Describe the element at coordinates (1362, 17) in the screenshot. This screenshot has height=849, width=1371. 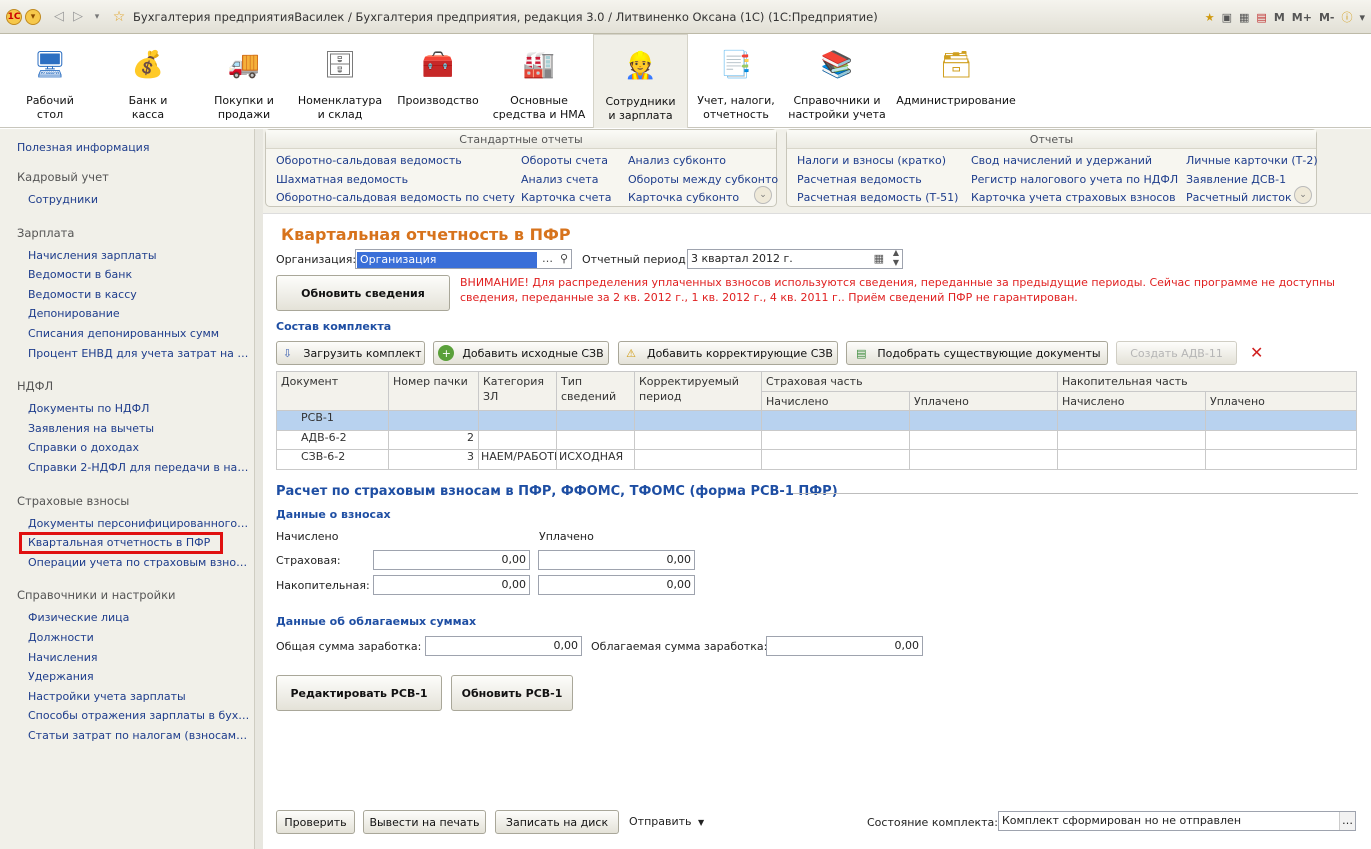
I see `window-menu-icon: ▾` at that location.